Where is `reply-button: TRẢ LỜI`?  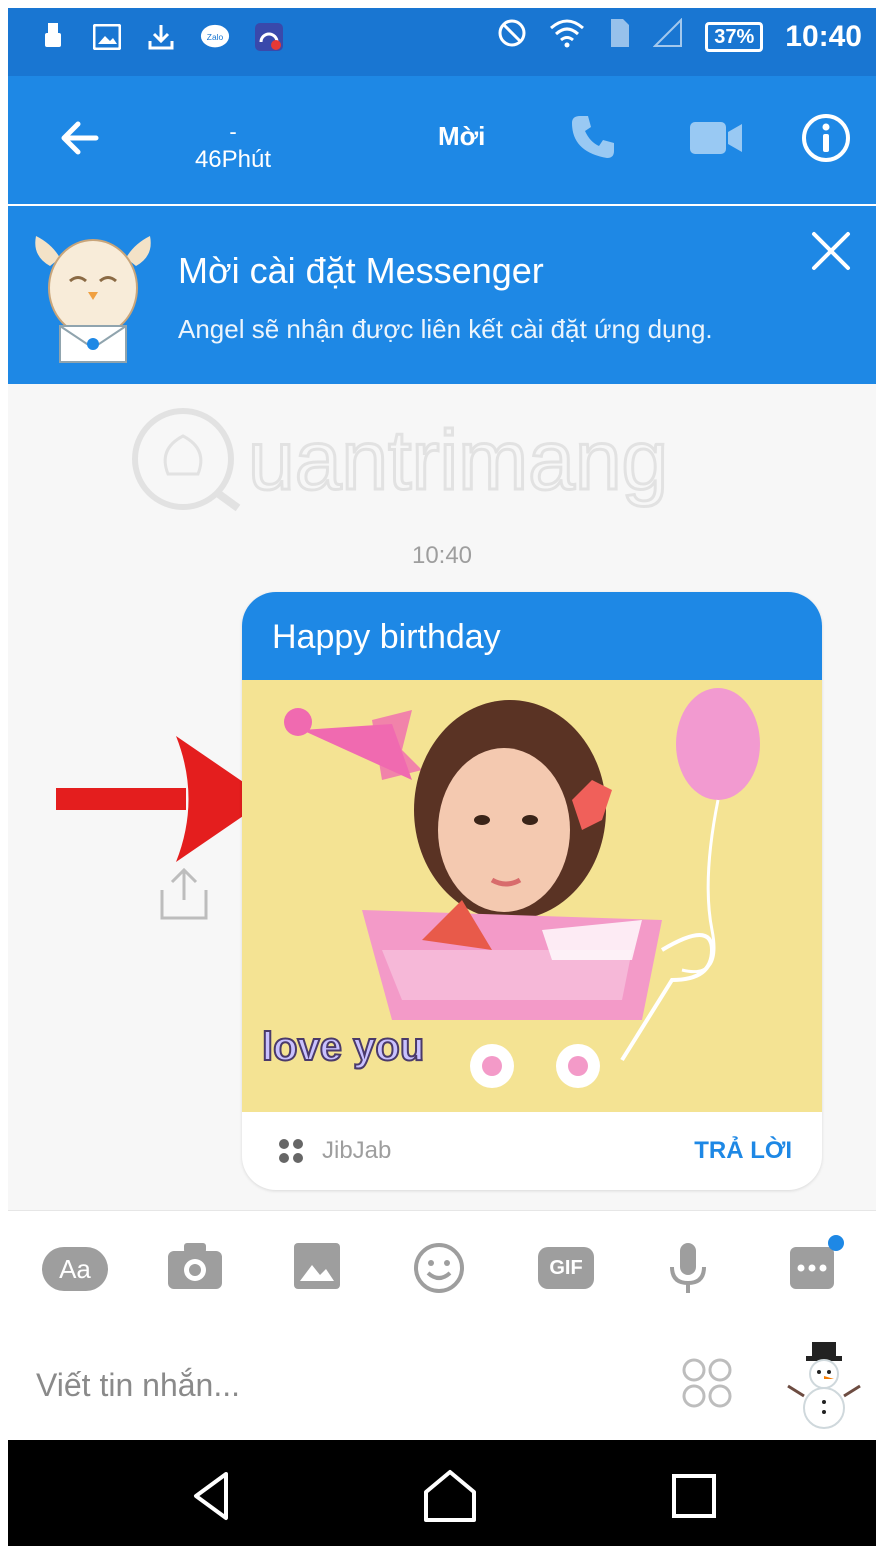 reply-button: TRẢ LỜI is located at coordinates (743, 1151).